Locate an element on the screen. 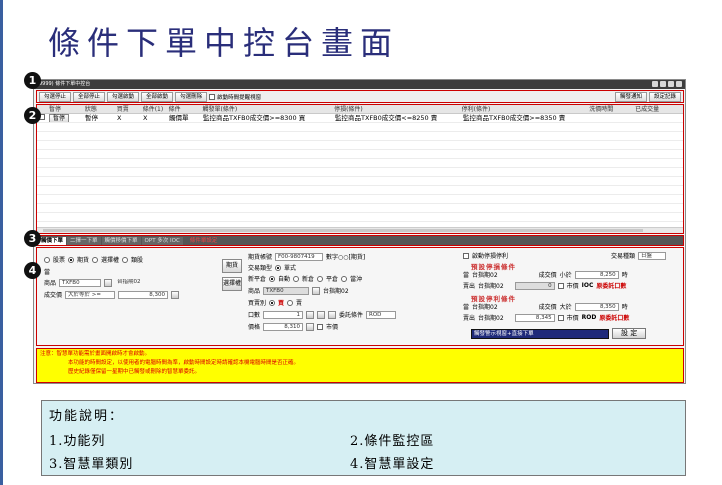 The width and height of the screenshot is (722, 485). checkbox-box is located at coordinates (212, 96).